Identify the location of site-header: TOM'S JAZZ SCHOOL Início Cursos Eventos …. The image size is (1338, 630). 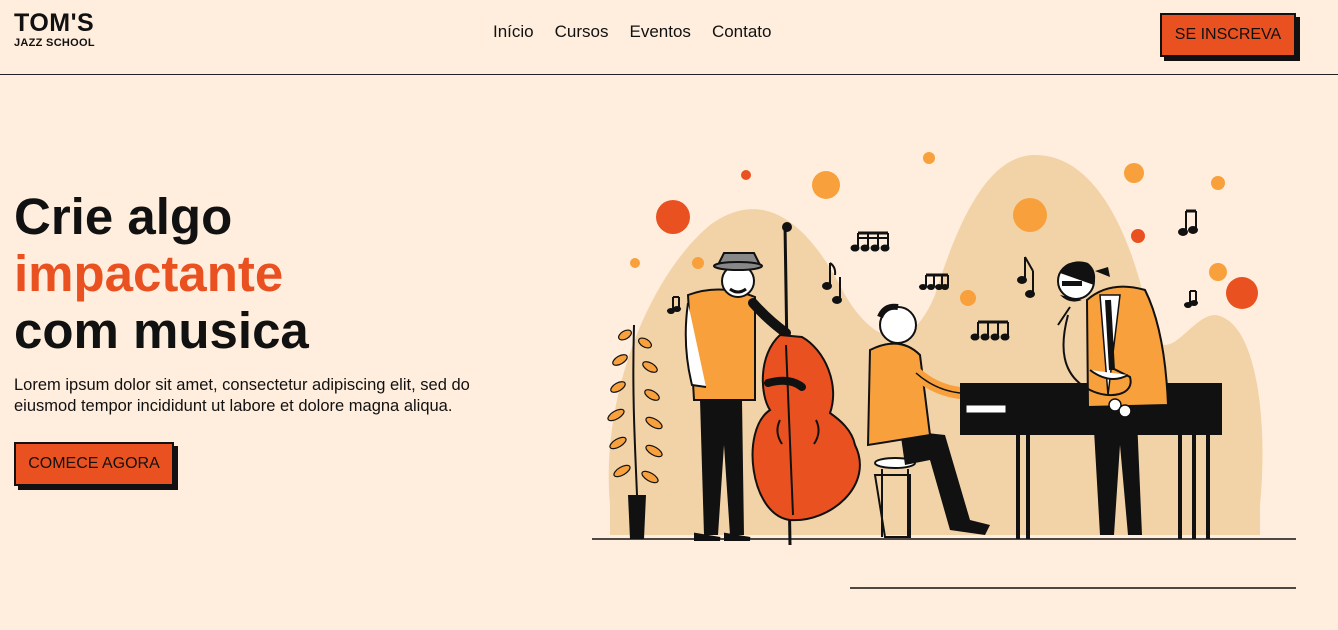
(669, 37).